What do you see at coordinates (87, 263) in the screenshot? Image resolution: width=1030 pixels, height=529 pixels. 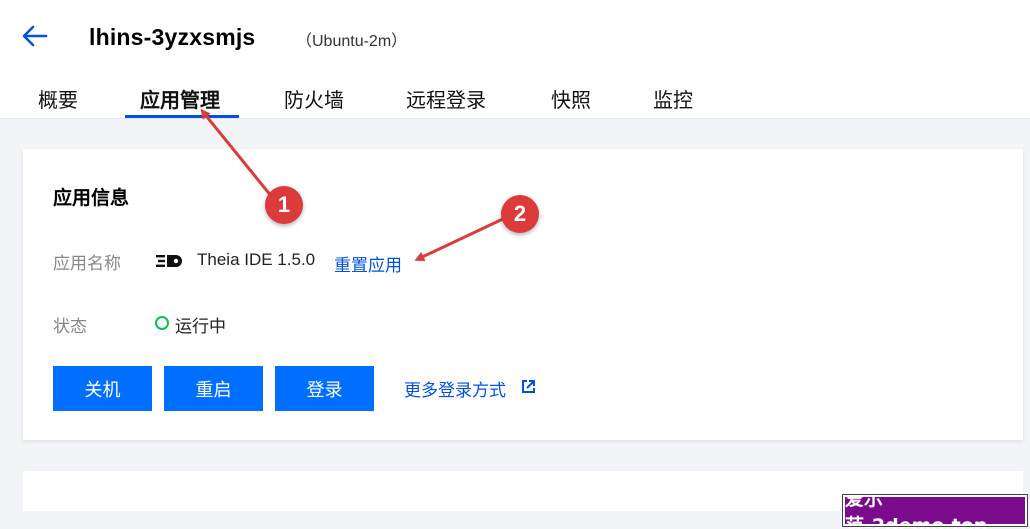 I see `app-name-label: 应用名称` at bounding box center [87, 263].